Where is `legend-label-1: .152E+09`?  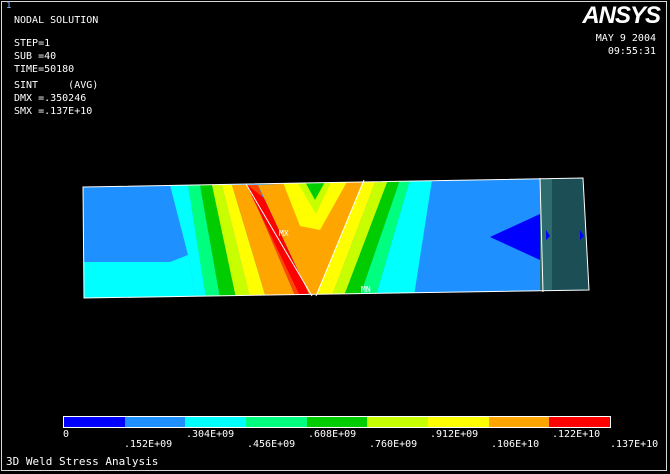
legend-label-1: .152E+09 is located at coordinates (148, 444).